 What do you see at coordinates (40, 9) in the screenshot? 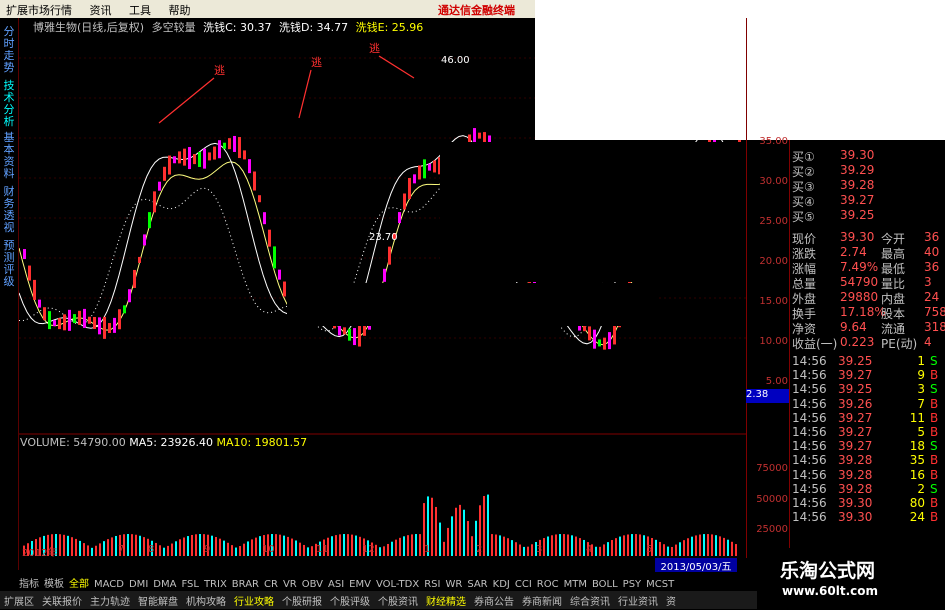
I see `menu-extended-market: 扩展市场行情` at bounding box center [40, 9].